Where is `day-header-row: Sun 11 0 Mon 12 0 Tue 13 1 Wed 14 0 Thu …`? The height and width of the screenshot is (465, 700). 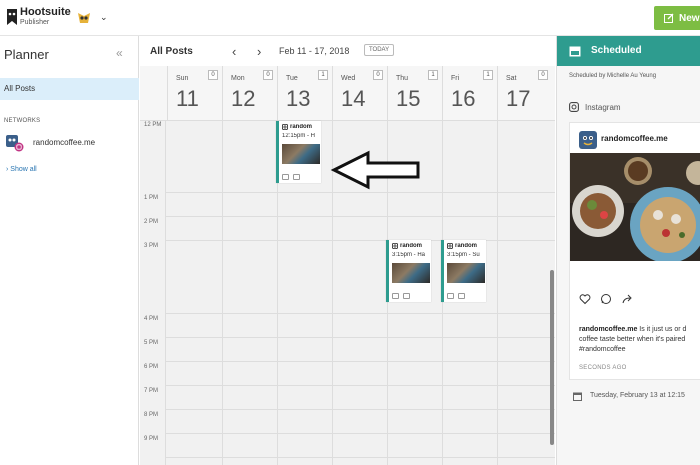 day-header-row: Sun 11 0 Mon 12 0 Tue 13 1 Wed 14 0 Thu … is located at coordinates (347, 93).